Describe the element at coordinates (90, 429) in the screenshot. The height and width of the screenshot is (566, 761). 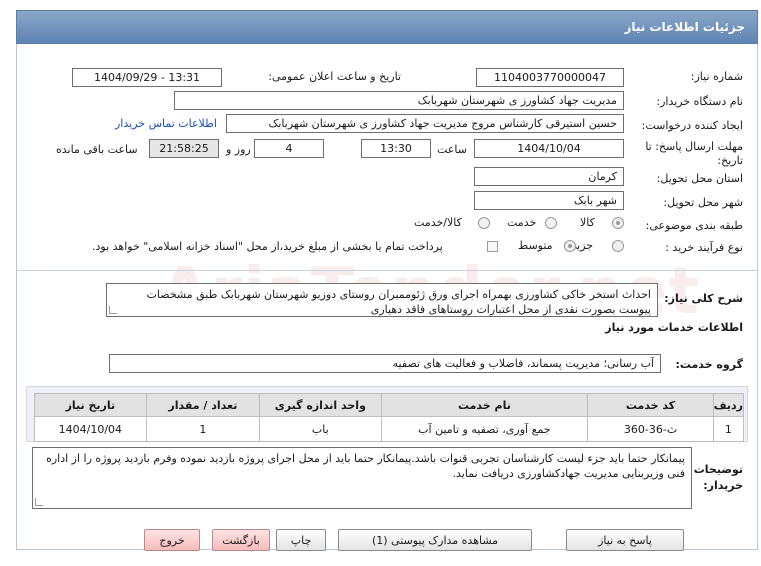
I see `cell-need-date: 1404/10/04` at that location.